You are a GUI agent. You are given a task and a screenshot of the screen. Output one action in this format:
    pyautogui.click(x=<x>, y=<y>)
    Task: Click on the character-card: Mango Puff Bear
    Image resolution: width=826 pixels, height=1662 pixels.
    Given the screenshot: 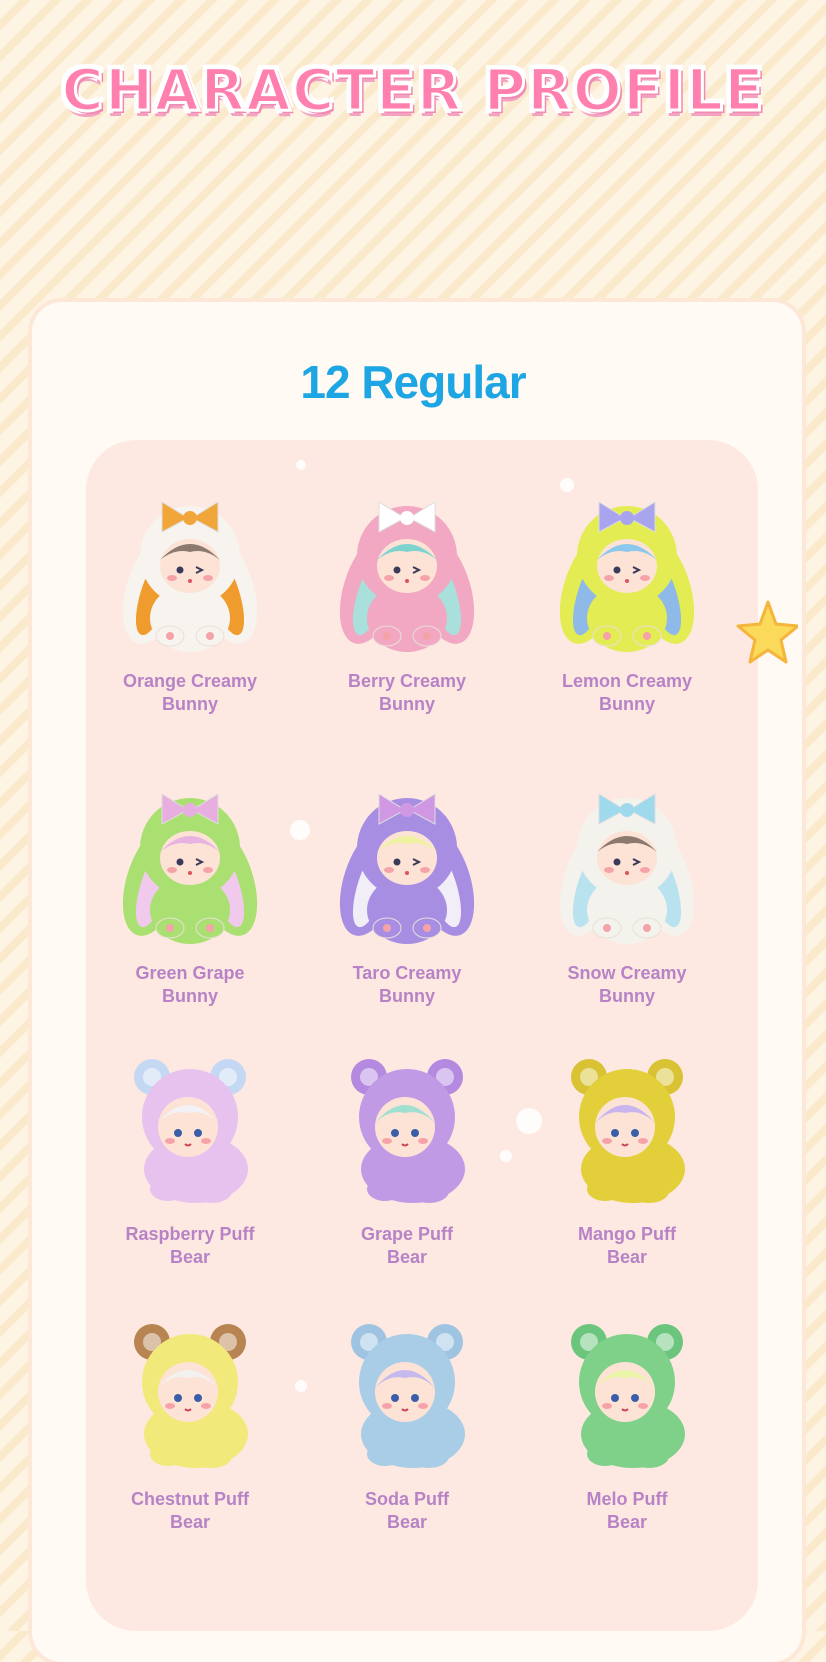 What is the action you would take?
    pyautogui.click(x=627, y=1166)
    